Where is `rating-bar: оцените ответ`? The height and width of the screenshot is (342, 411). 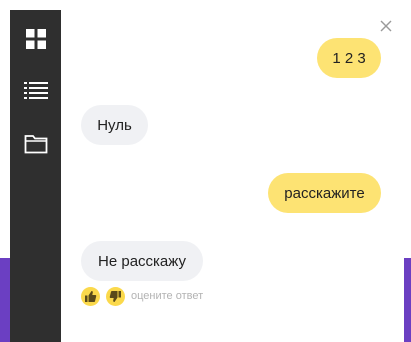 rating-bar: оцените ответ is located at coordinates (142, 296).